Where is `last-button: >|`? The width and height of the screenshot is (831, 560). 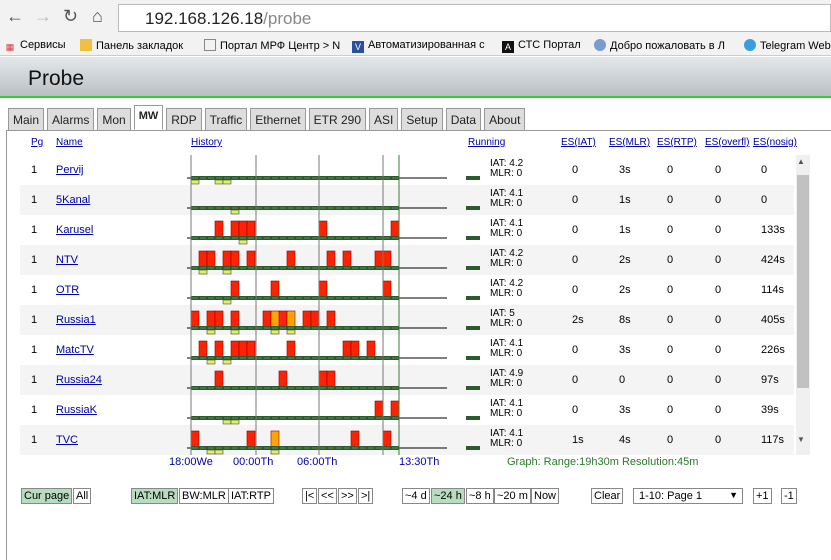
last-button: >| is located at coordinates (366, 496).